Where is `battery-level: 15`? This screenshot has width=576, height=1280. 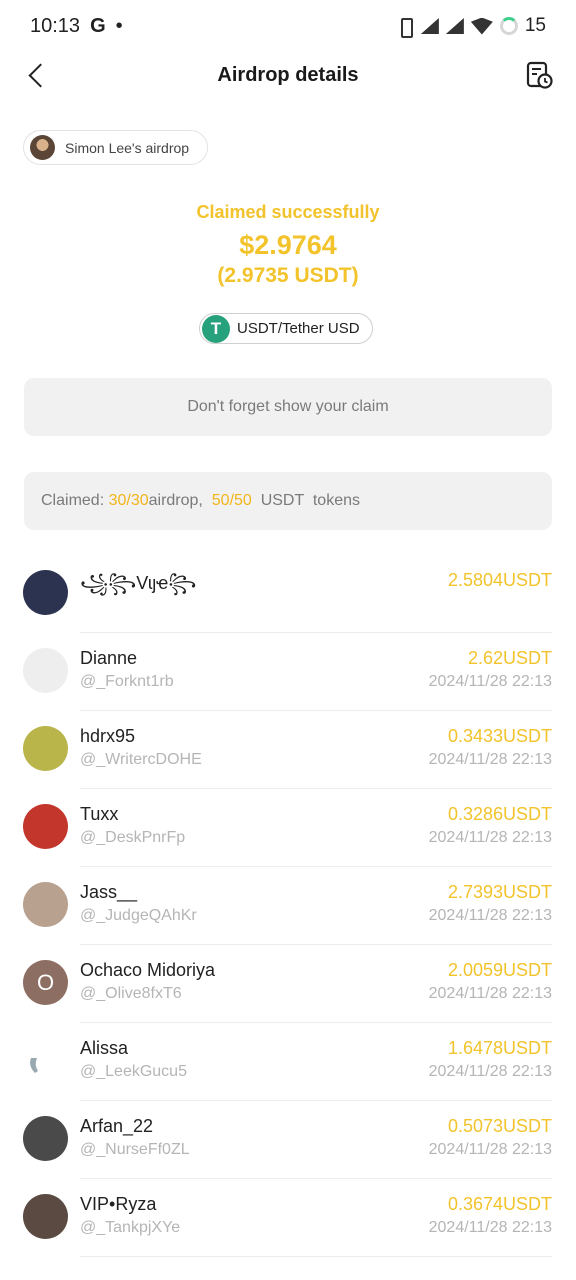
battery-level: 15 is located at coordinates (535, 25).